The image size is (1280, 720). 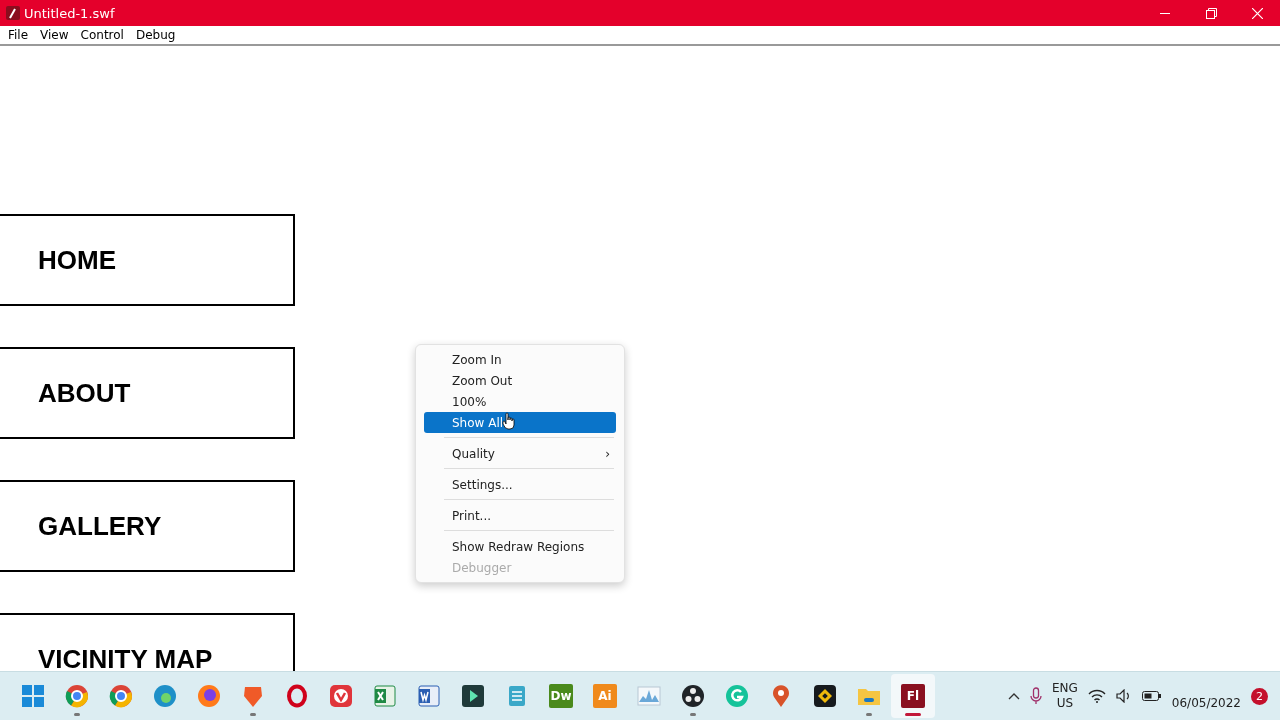 What do you see at coordinates (147, 260) in the screenshot?
I see `nav-button: HOME` at bounding box center [147, 260].